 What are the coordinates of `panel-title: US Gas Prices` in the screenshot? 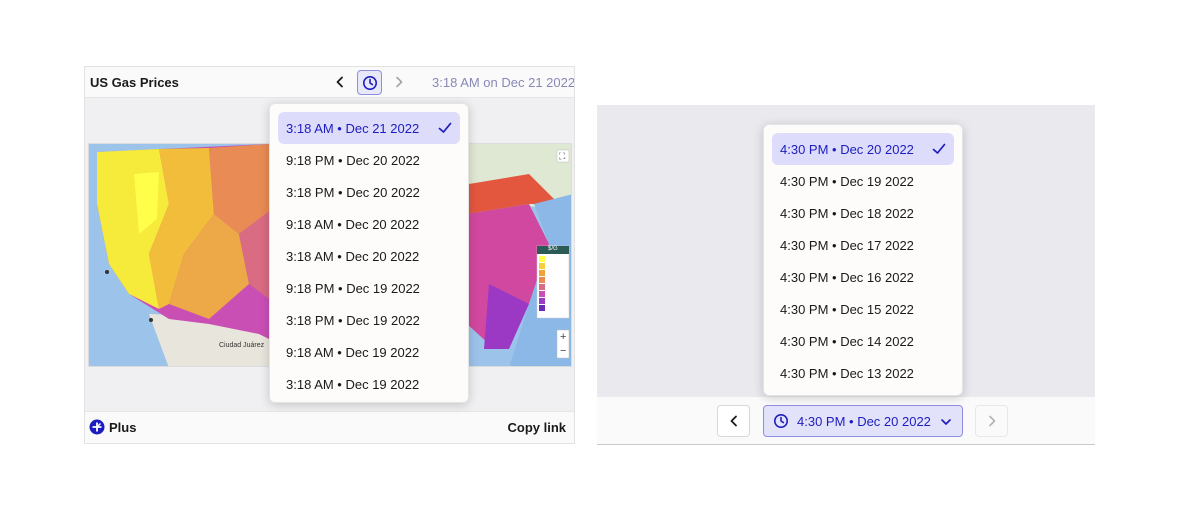 It's located at (134, 82).